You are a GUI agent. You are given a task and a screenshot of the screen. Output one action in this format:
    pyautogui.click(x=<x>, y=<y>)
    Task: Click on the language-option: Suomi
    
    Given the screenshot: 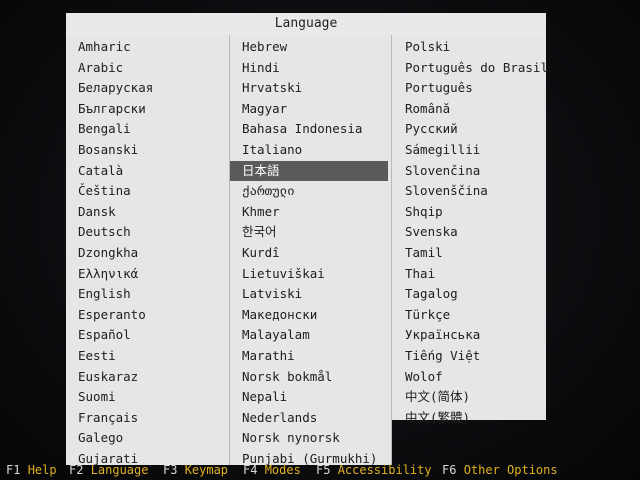 What is the action you would take?
    pyautogui.click(x=97, y=397)
    